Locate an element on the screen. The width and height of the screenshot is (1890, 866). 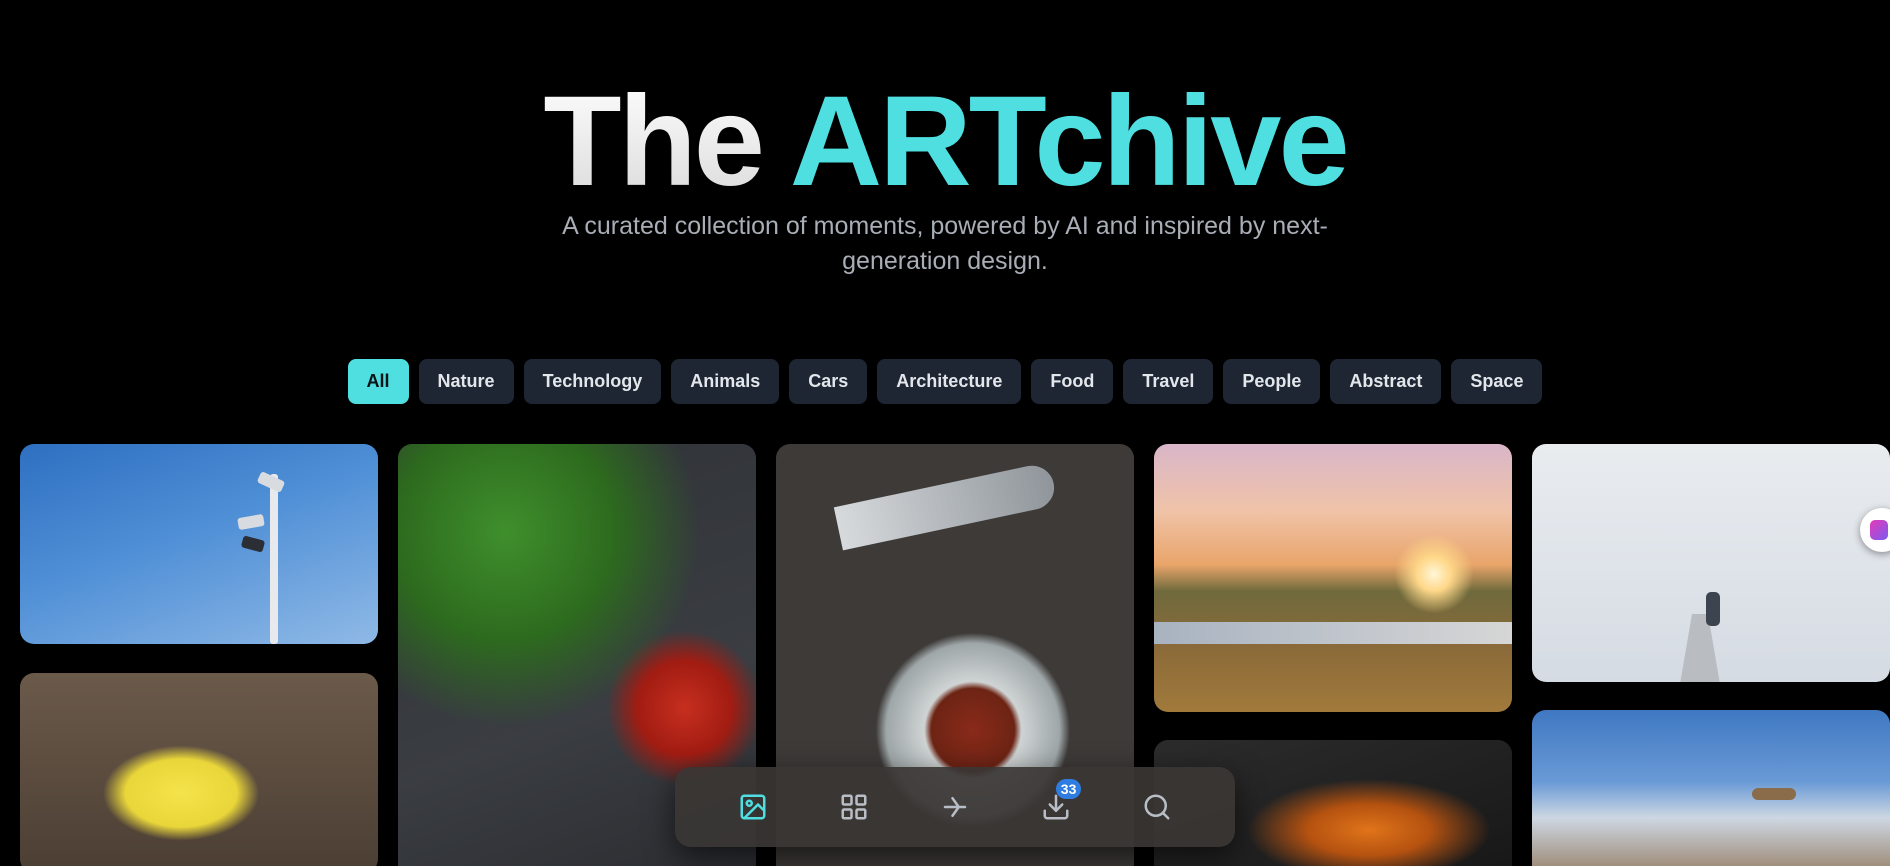
bottom-dock: 33 is located at coordinates (955, 807).